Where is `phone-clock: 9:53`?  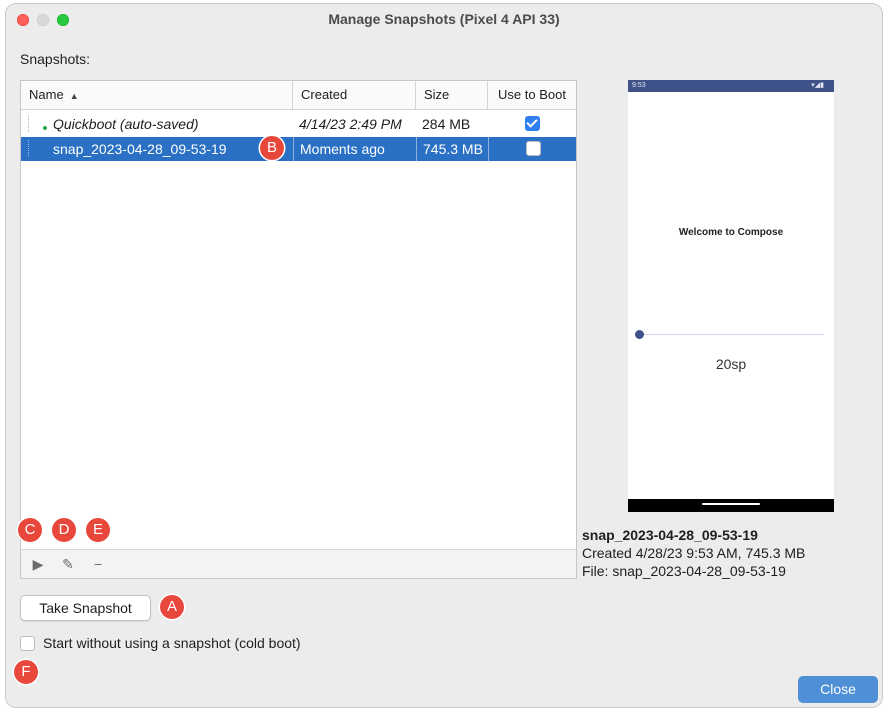
phone-clock: 9:53 is located at coordinates (639, 85).